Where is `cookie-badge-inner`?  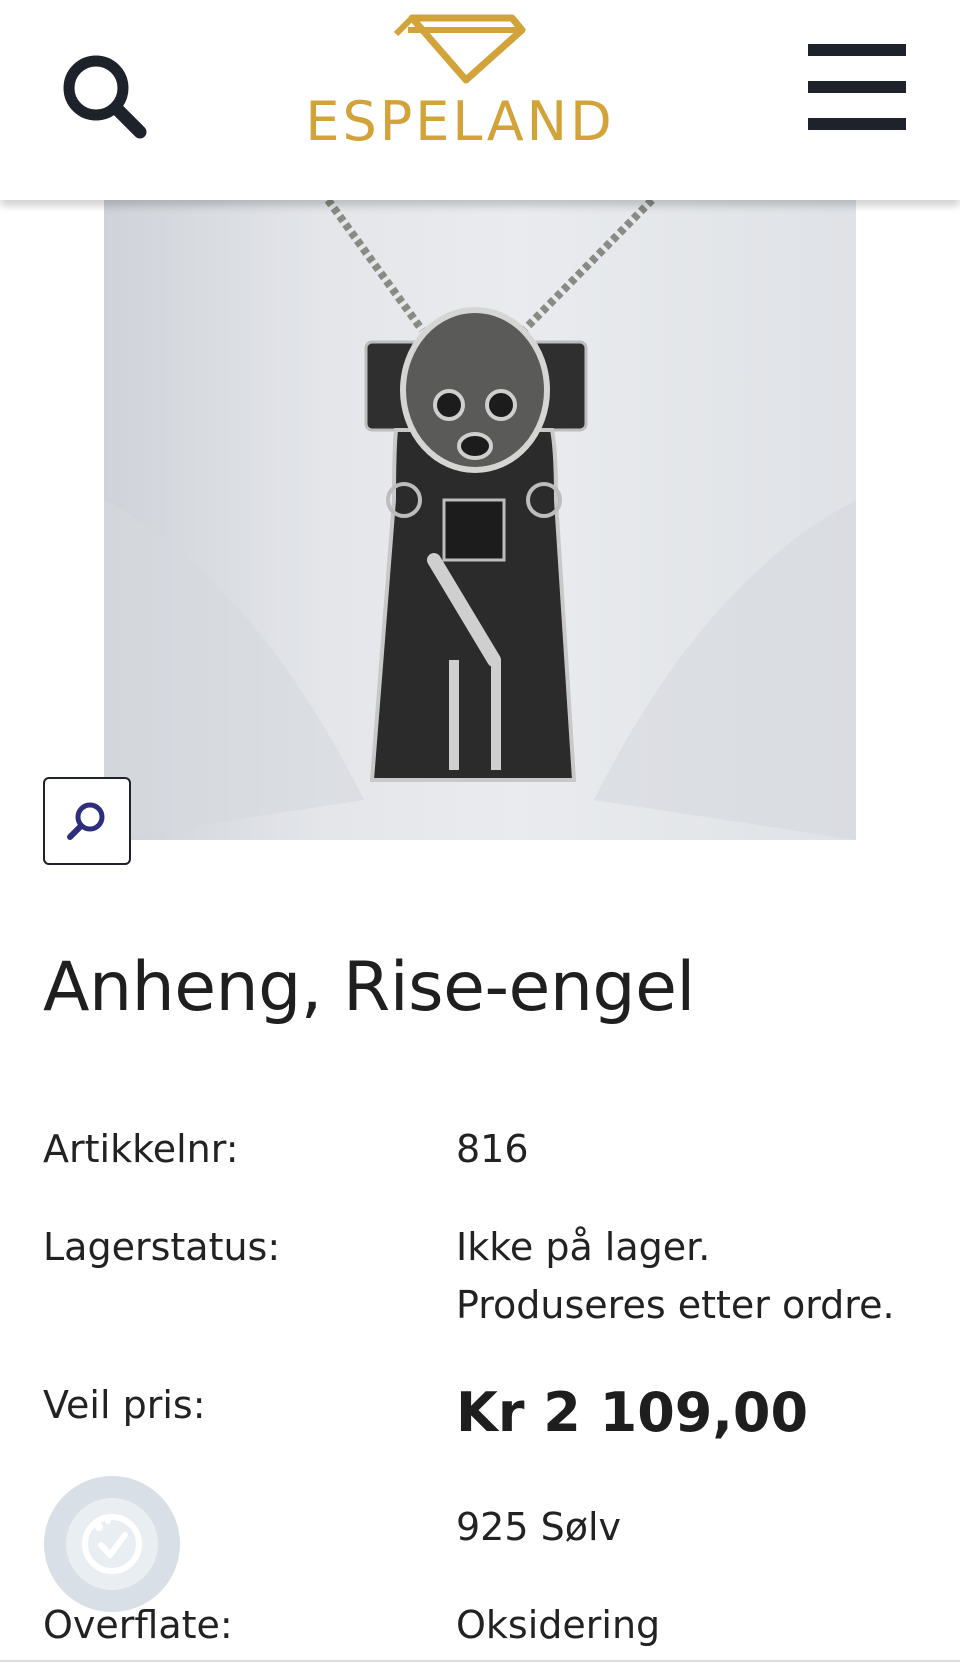
cookie-badge-inner is located at coordinates (112, 1544).